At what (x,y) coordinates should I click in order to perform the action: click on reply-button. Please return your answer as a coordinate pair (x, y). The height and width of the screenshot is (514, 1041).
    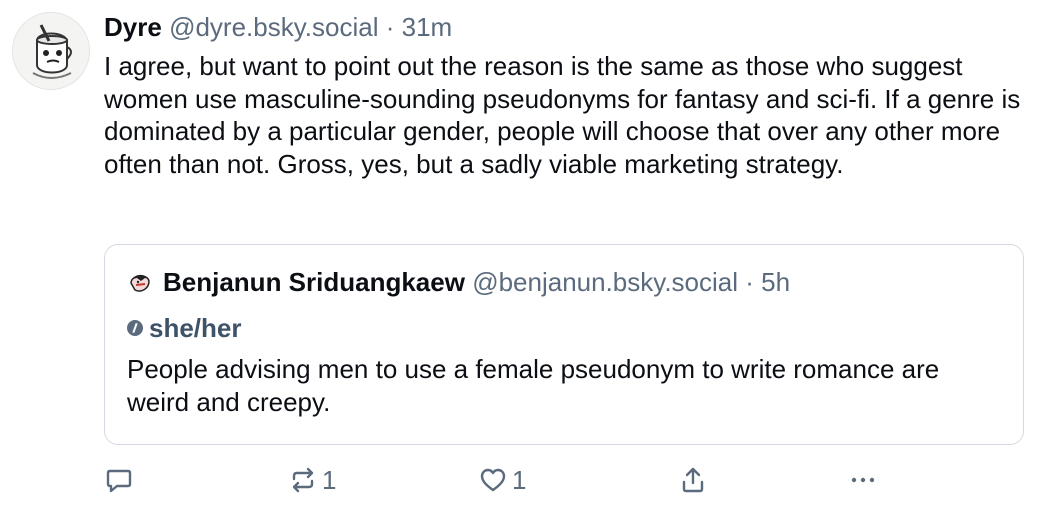
    Looking at the image, I should click on (119, 480).